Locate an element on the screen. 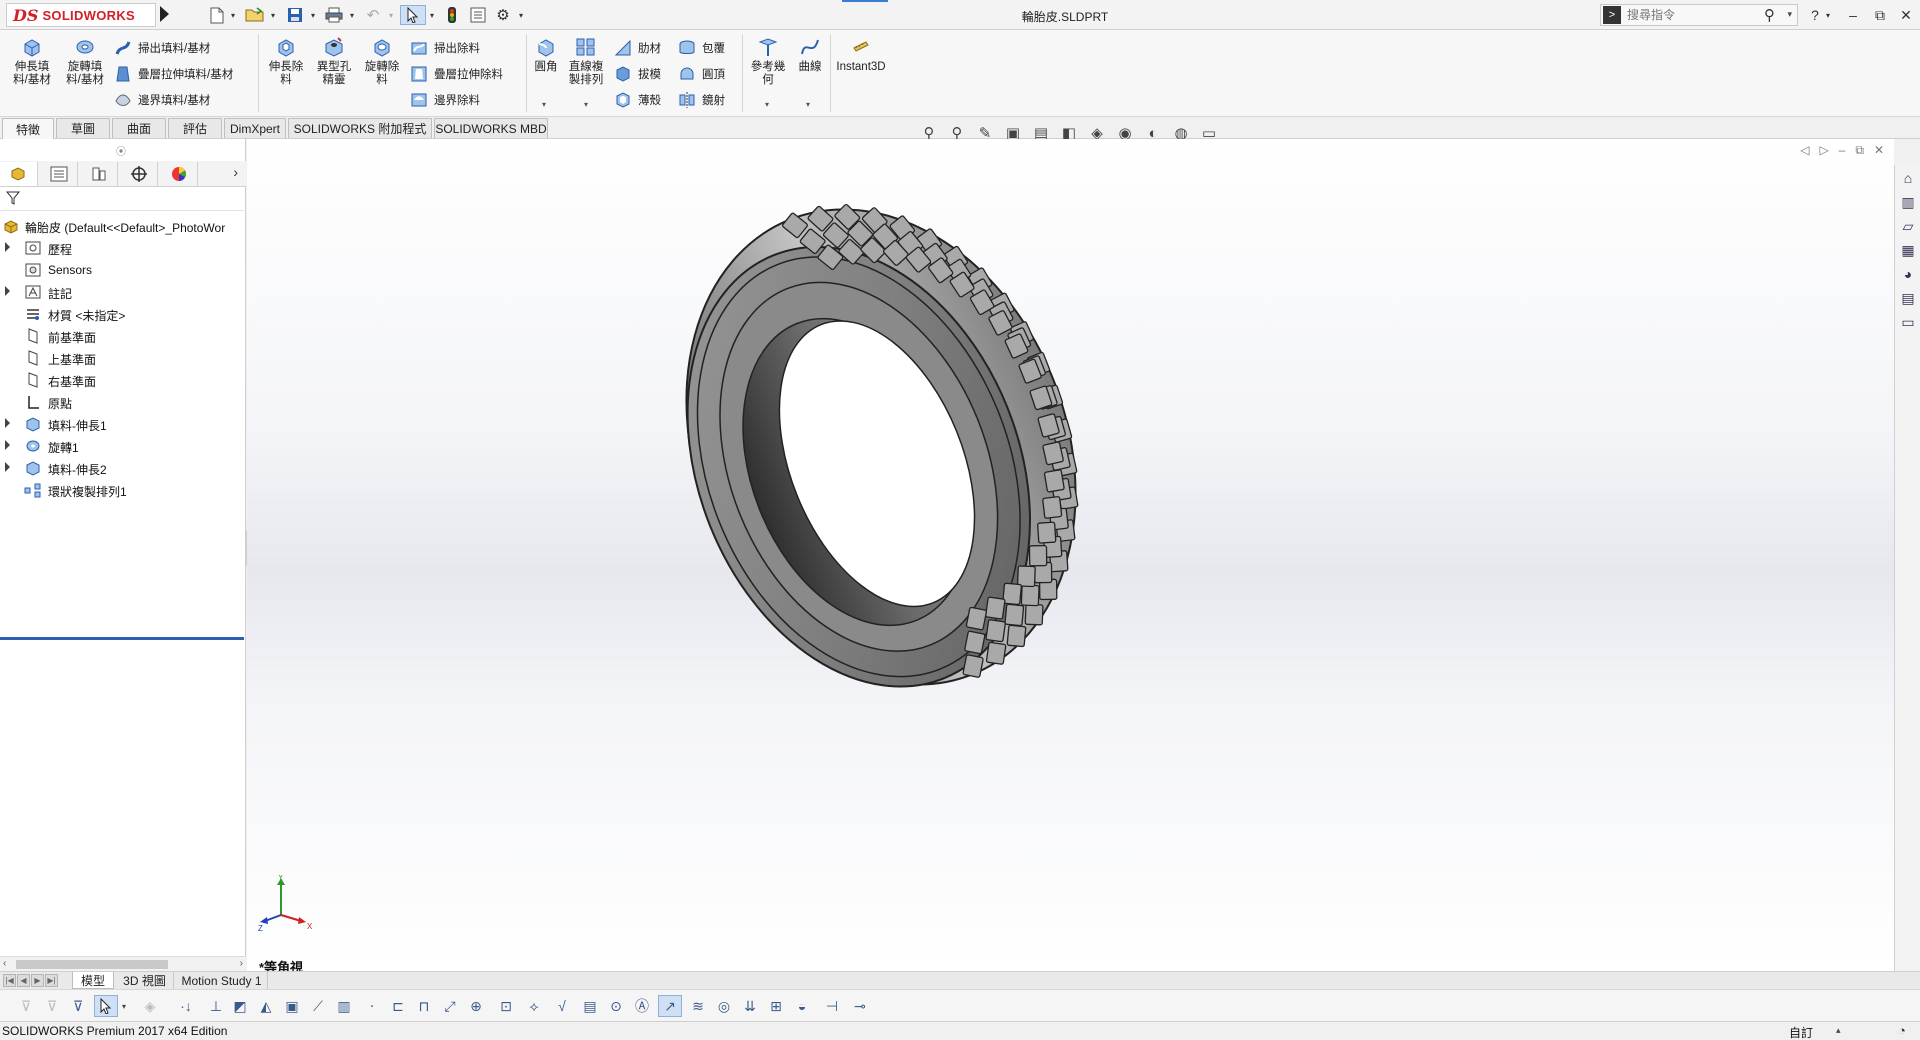  filter-cosmetic-threads-icon: ≋ is located at coordinates (698, 1006).